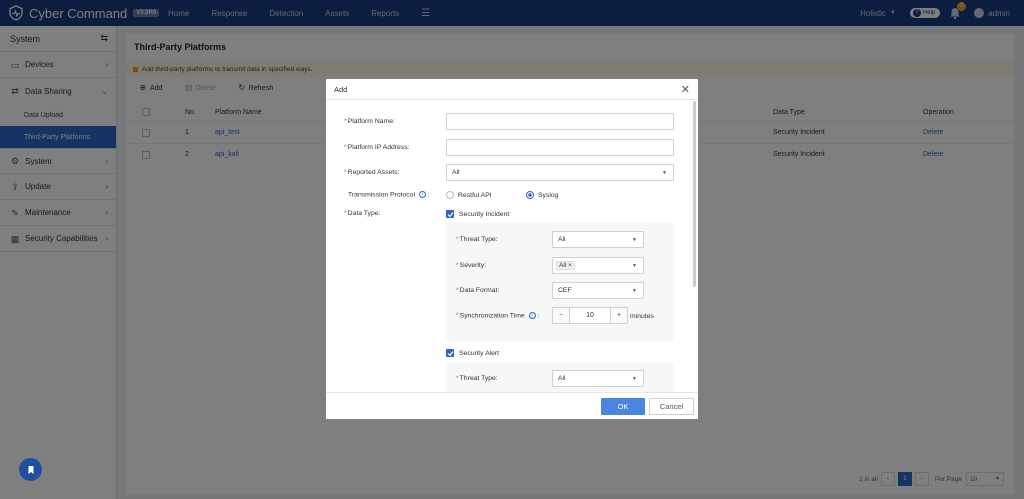 The width and height of the screenshot is (1024, 499). I want to click on severity-label: *Severity:, so click(471, 265).